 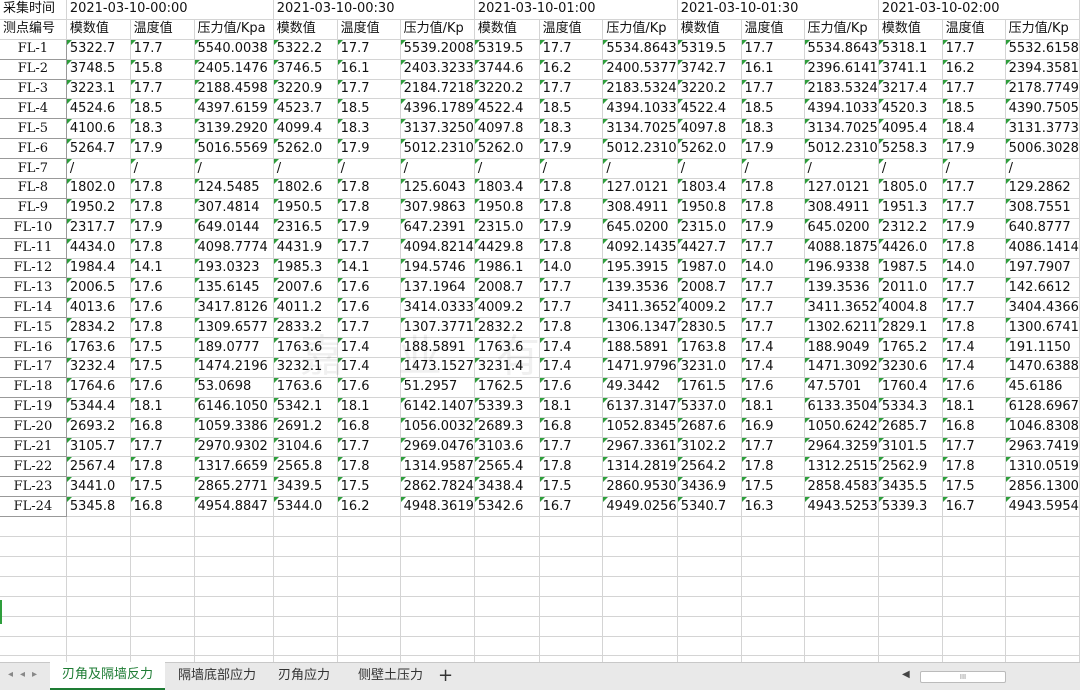 What do you see at coordinates (841, 447) in the screenshot?
I see `value-cell: 2964.3259` at bounding box center [841, 447].